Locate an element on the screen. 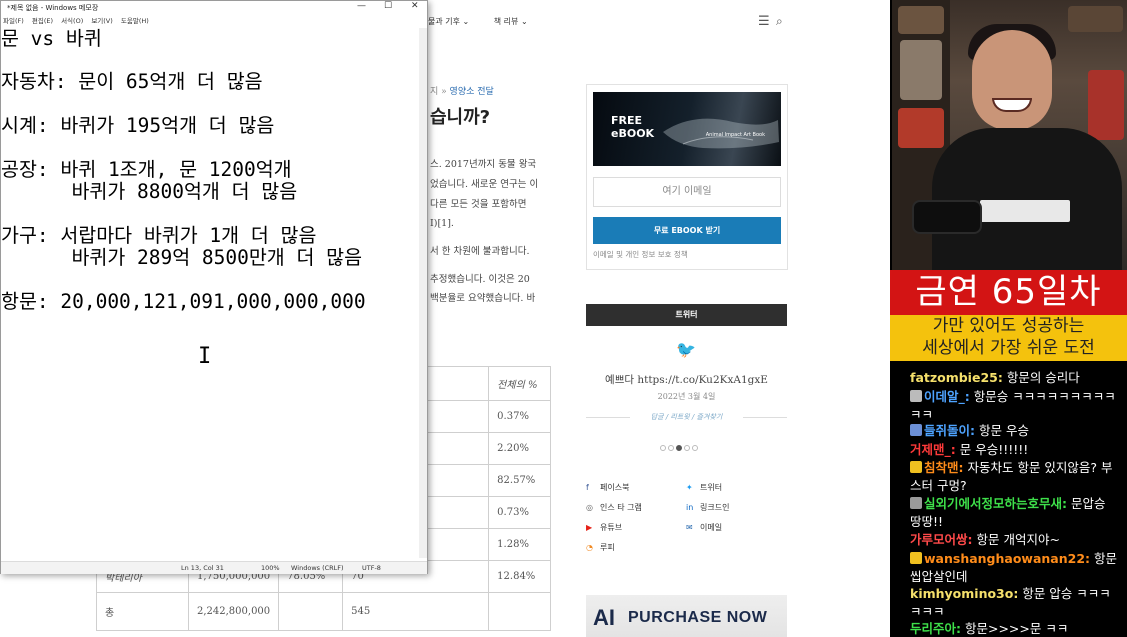  top-nav: 물과 기후 ⌄ 책 리뷰 ⌄ is located at coordinates (489, 21).